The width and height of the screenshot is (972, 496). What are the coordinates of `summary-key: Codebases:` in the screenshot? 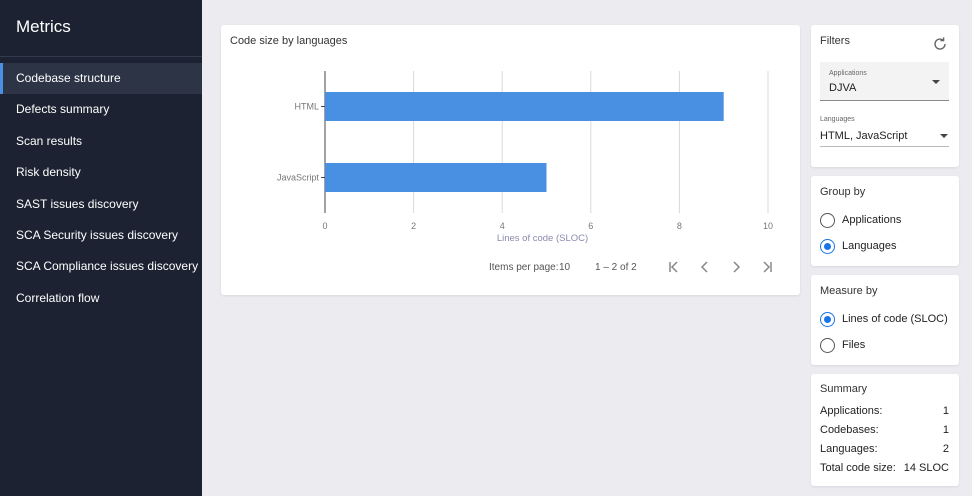 It's located at (849, 430).